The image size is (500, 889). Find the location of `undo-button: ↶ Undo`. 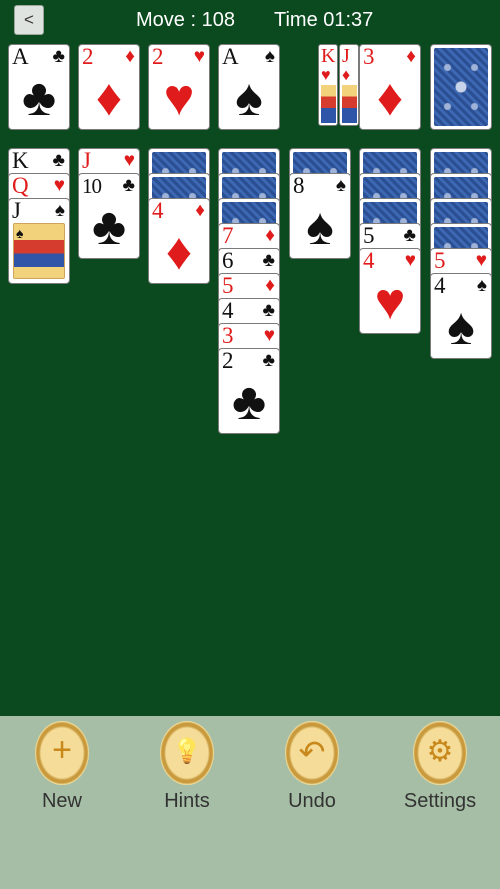

undo-button: ↶ Undo is located at coordinates (312, 767).